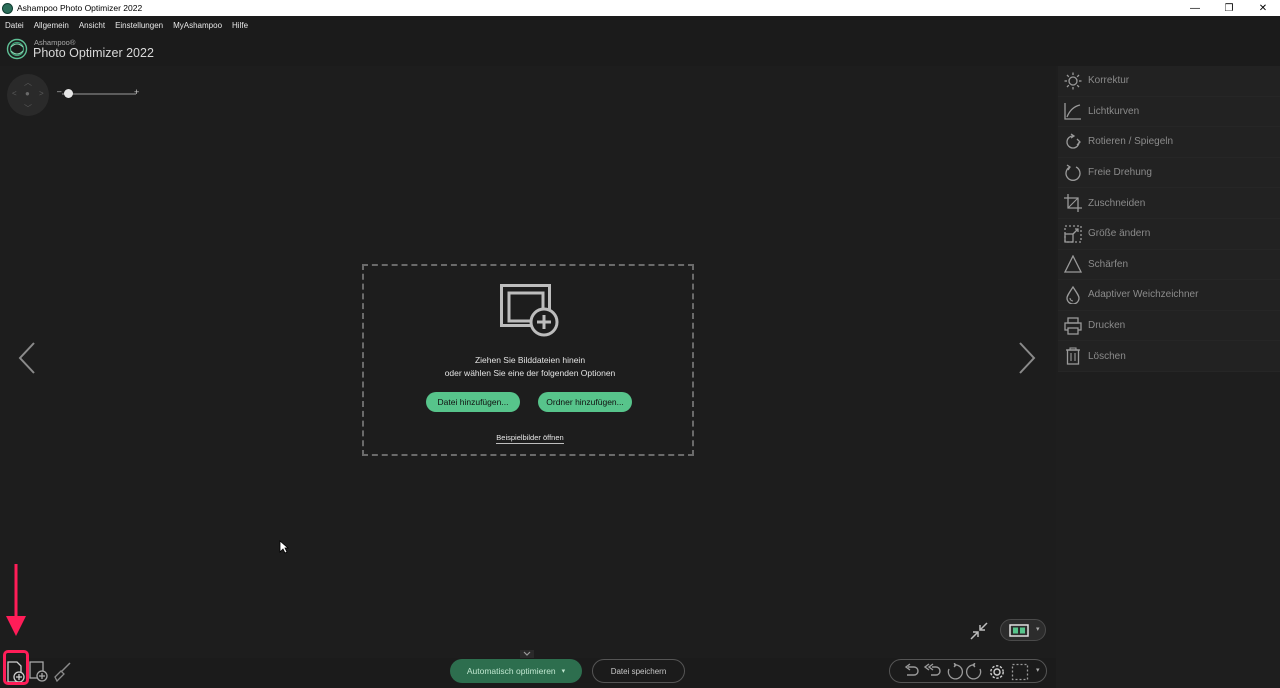 The image size is (1280, 688). I want to click on menu-datei: Datei, so click(14, 25).